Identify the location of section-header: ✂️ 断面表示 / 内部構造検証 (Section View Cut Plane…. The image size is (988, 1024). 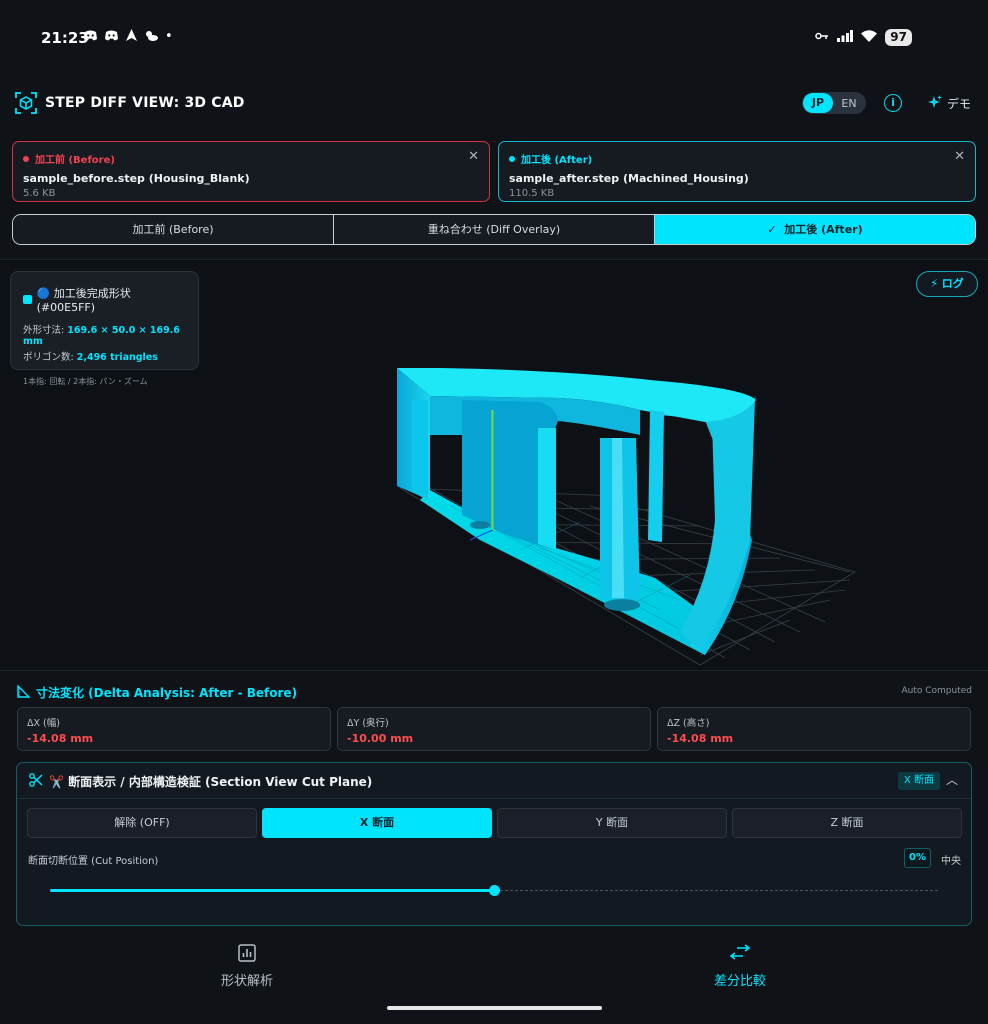
(494, 781).